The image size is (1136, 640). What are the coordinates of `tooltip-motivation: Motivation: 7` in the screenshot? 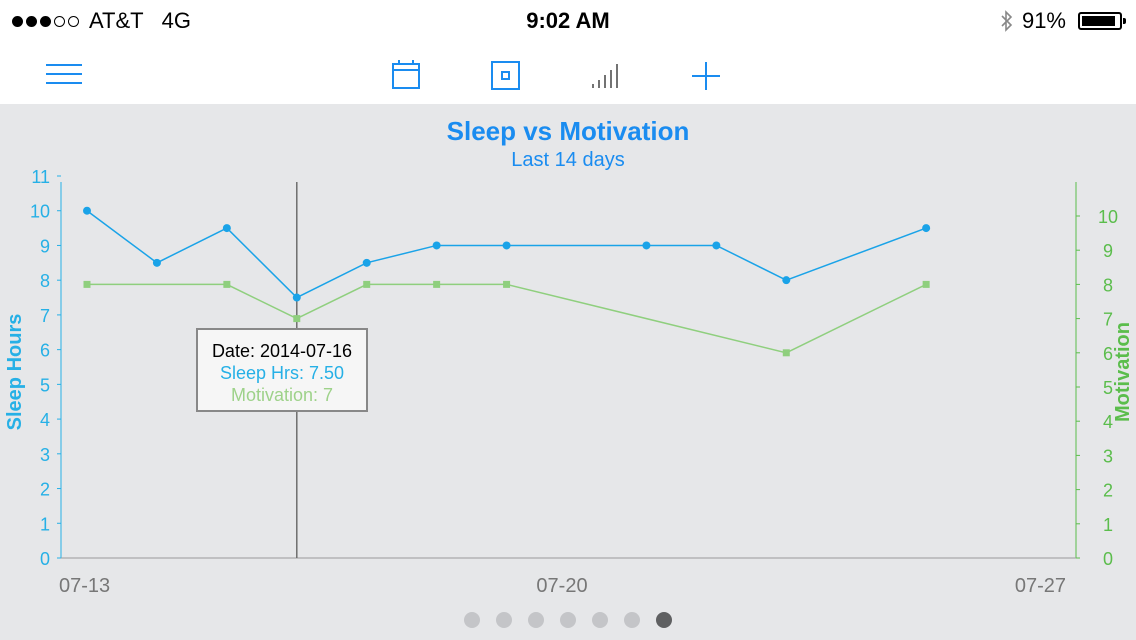 It's located at (282, 395).